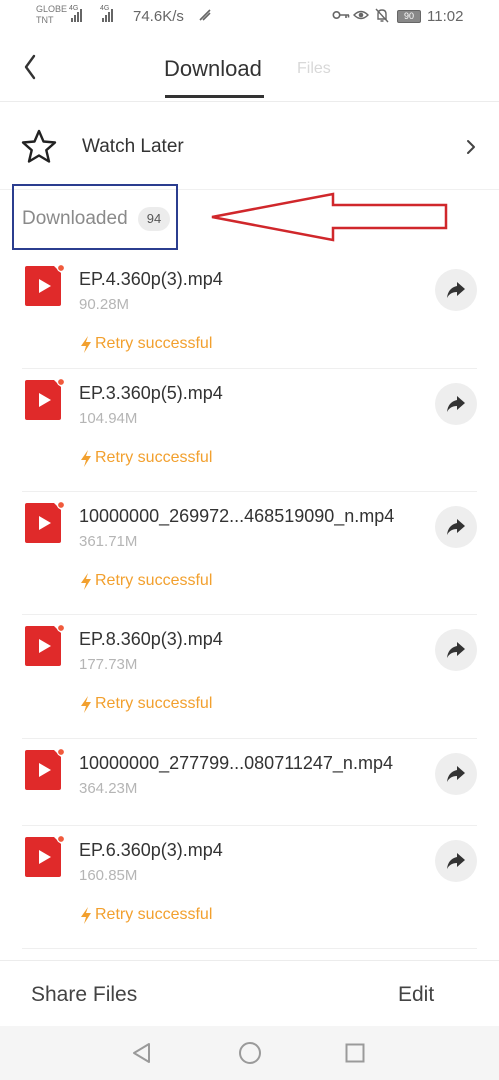  Describe the element at coordinates (249, 430) in the screenshot. I see `file-item: EP.3.360p(5).mp4 104.94M Retry successful` at that location.